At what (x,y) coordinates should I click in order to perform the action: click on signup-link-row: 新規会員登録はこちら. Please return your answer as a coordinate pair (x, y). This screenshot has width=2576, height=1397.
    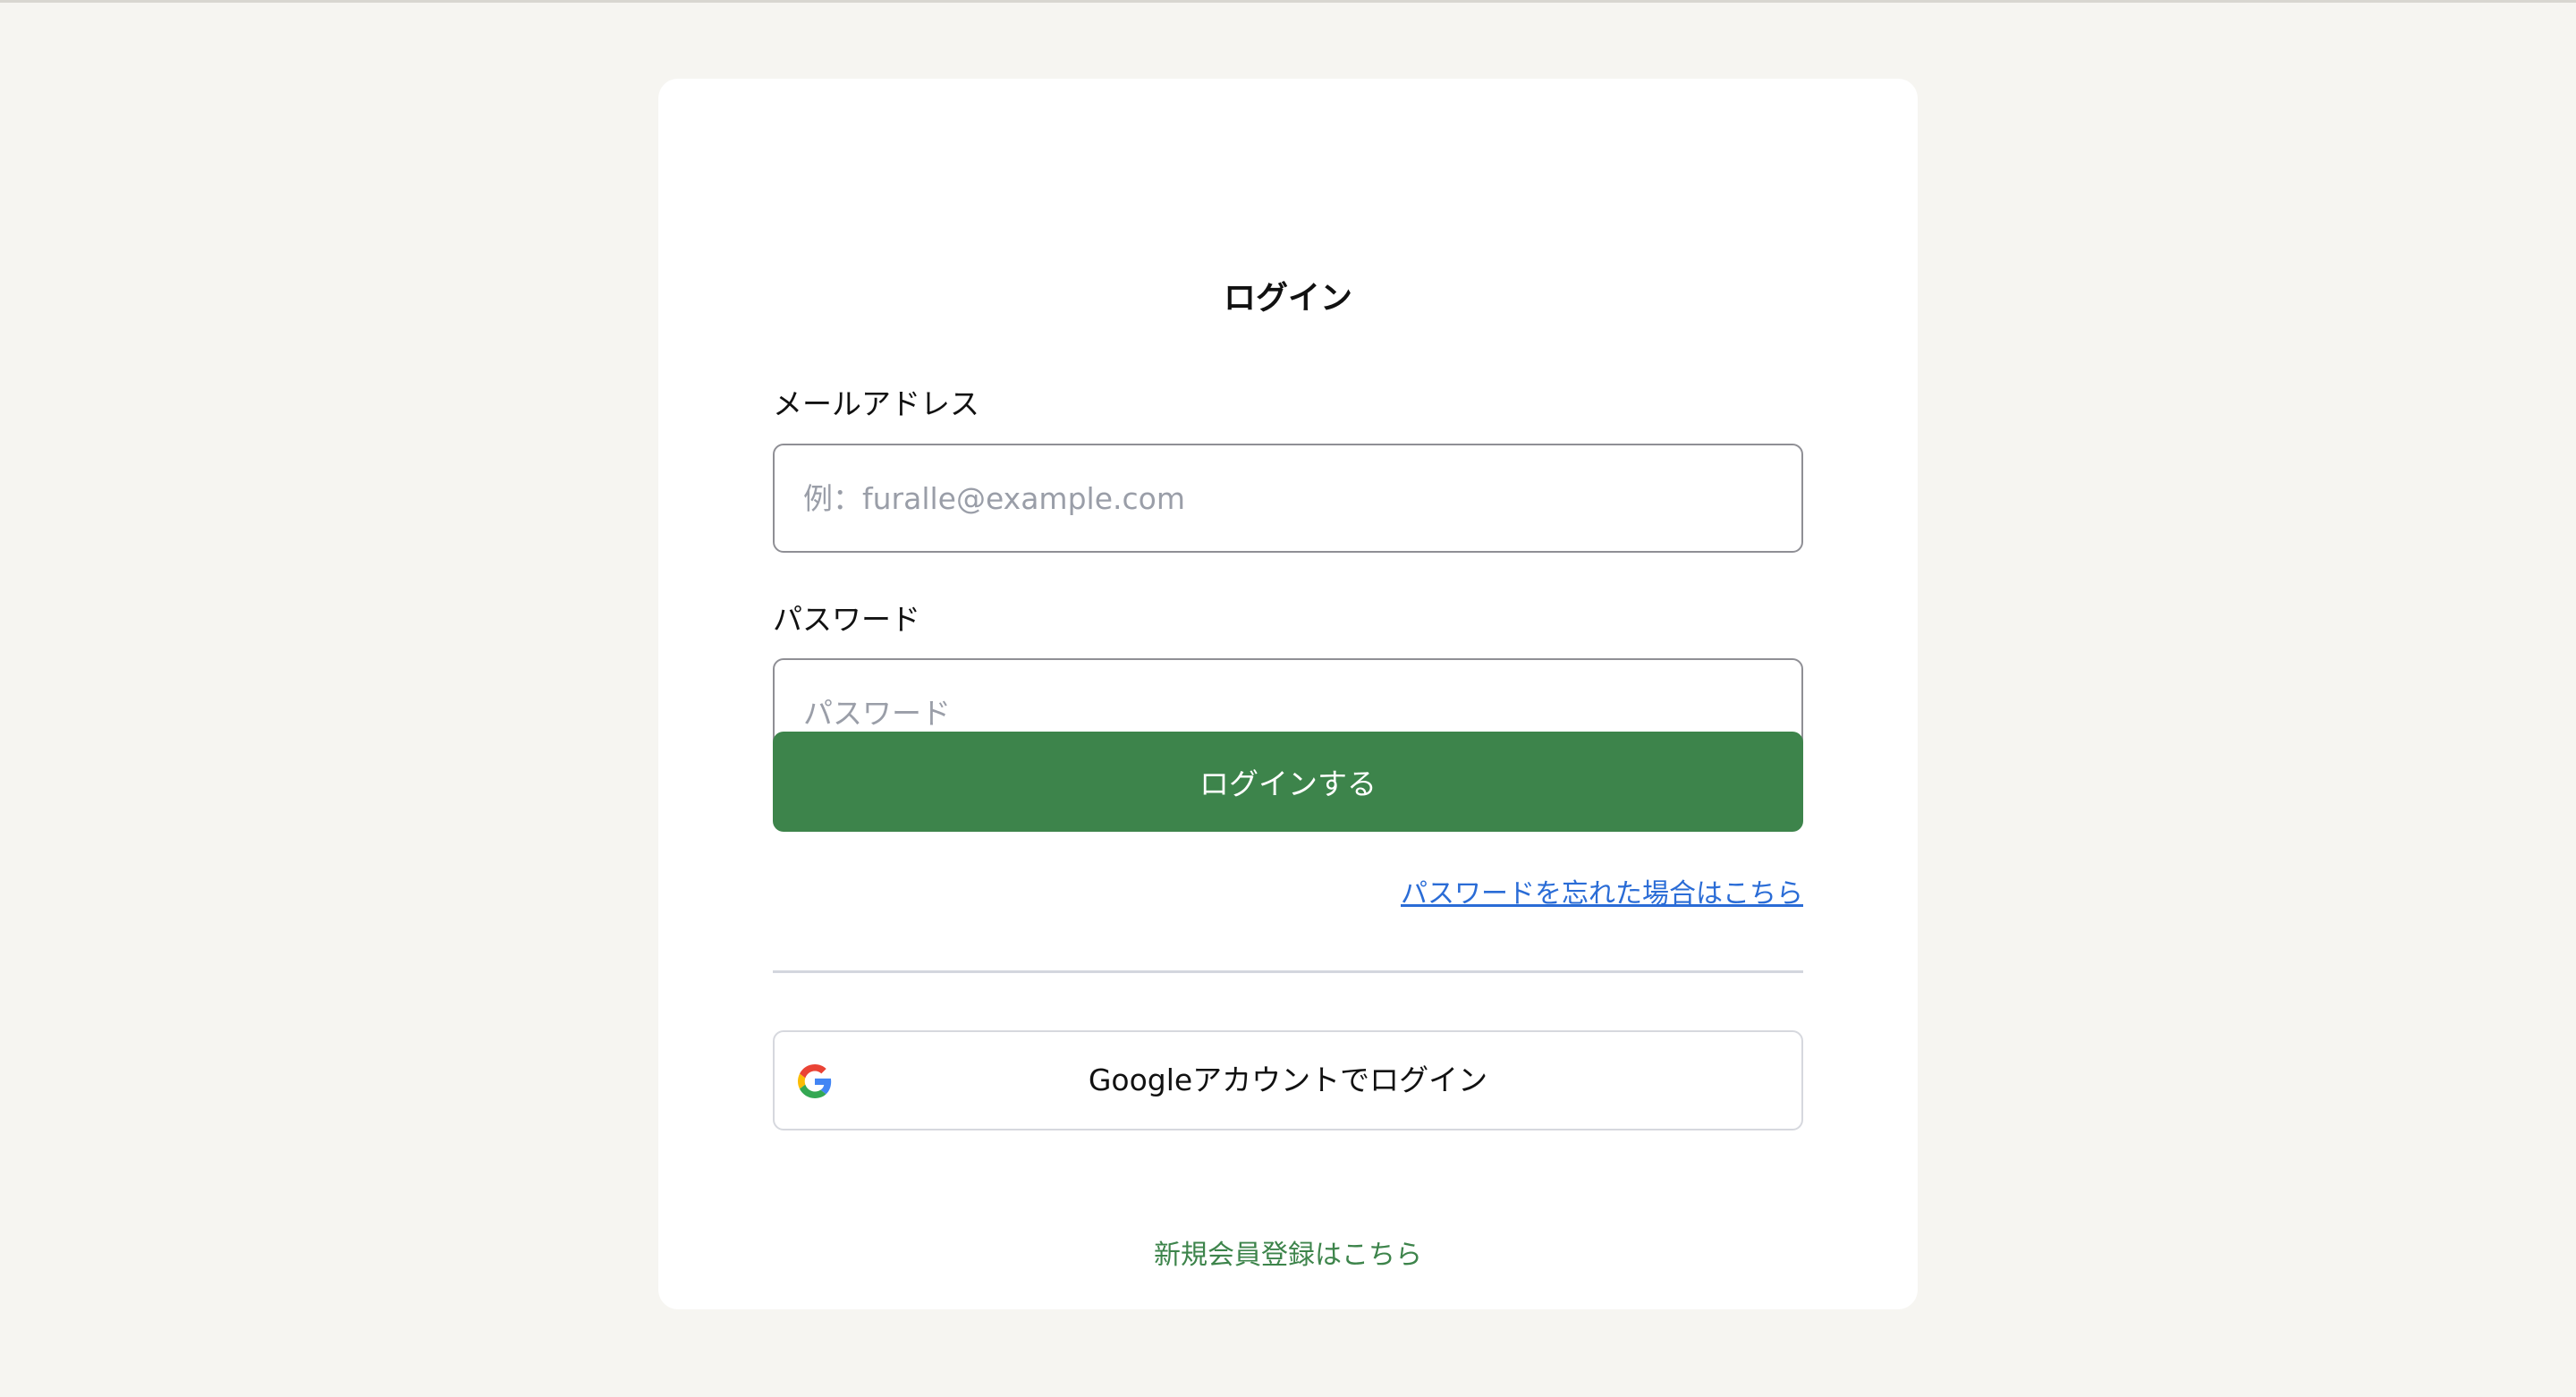
    Looking at the image, I should click on (1288, 1255).